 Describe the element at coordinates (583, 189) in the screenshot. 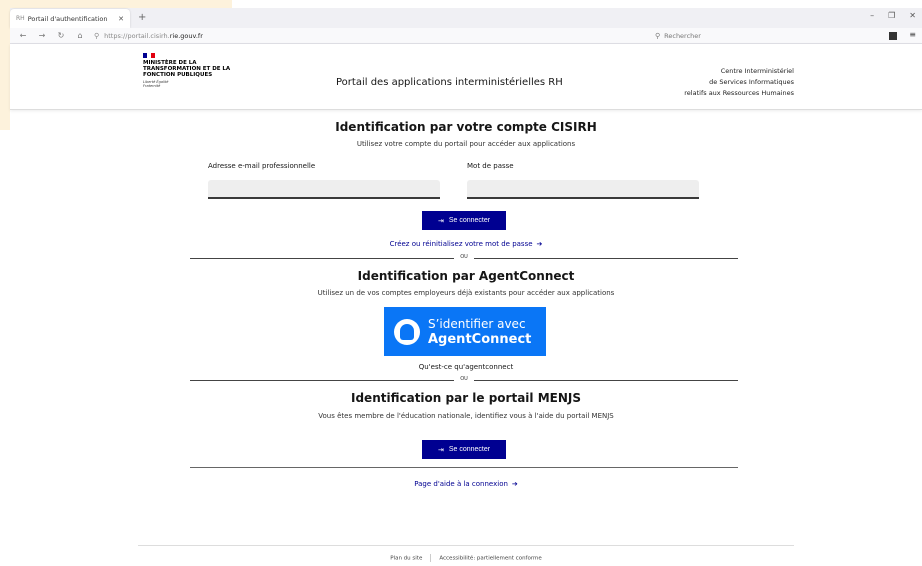

I see `password-field` at that location.